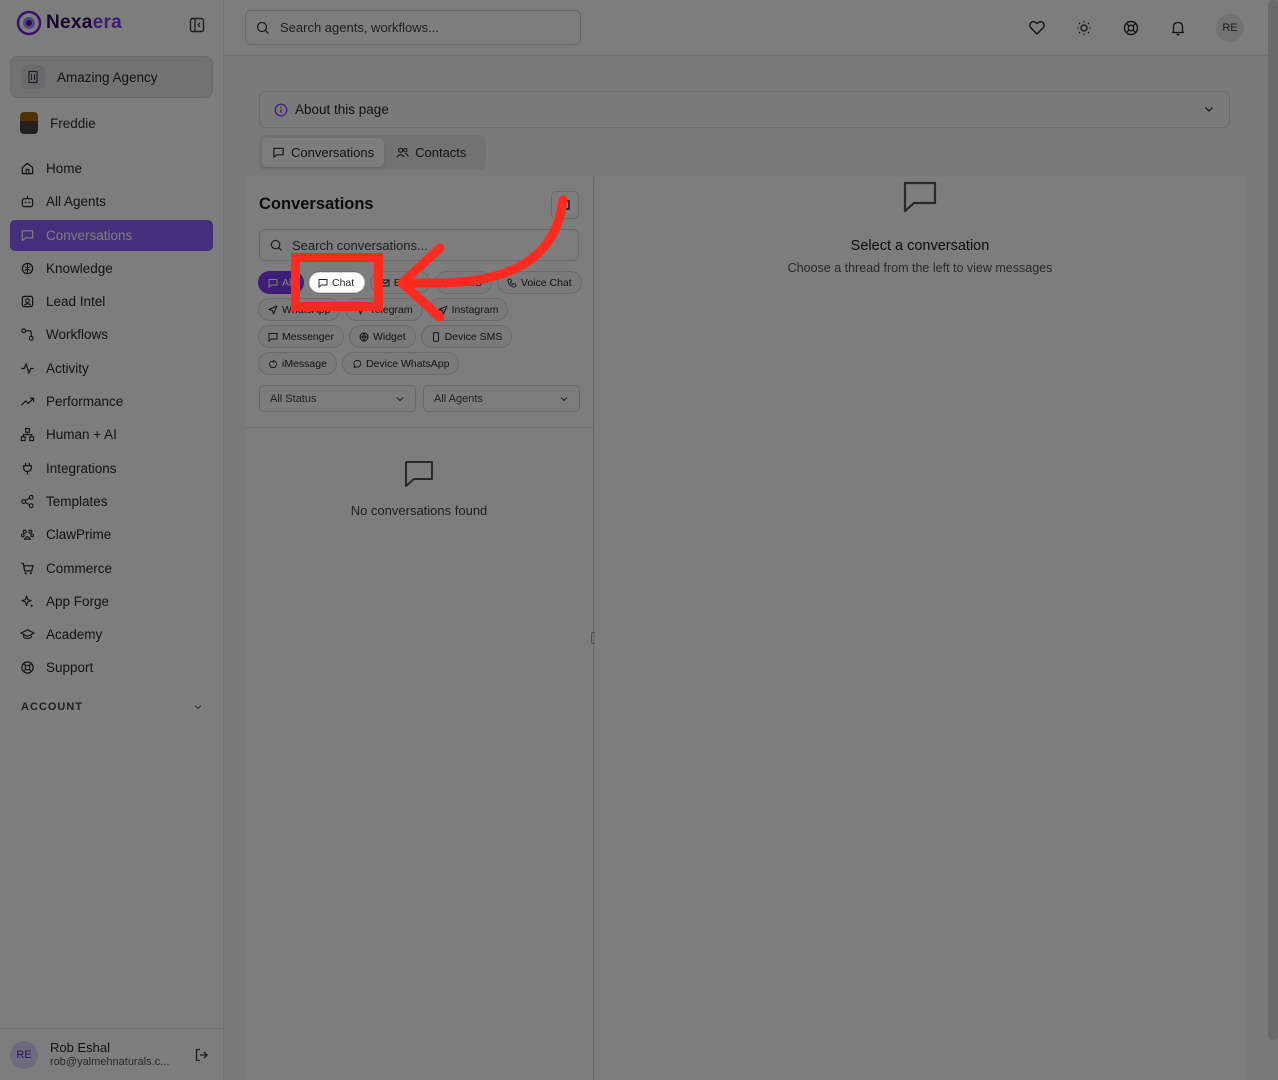 This screenshot has width=1278, height=1080. I want to click on sidebar-item-home: Home, so click(111, 168).